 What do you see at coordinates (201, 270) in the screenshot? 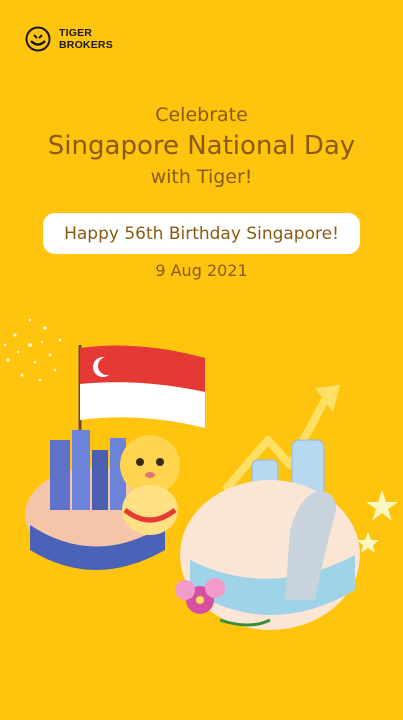
I see `event-date: 9 Aug 2021` at bounding box center [201, 270].